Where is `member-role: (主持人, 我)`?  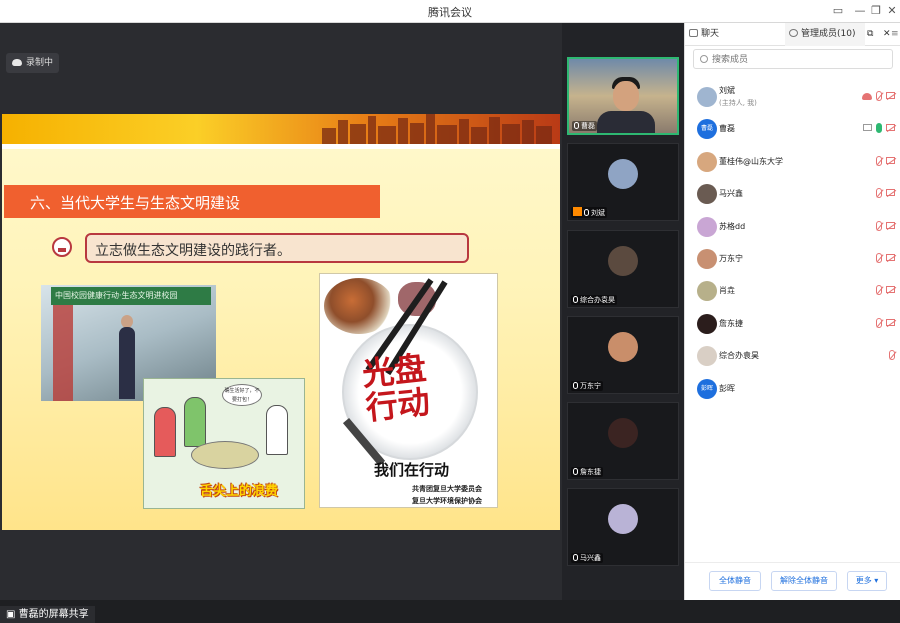
member-role: (主持人, 我) is located at coordinates (738, 103).